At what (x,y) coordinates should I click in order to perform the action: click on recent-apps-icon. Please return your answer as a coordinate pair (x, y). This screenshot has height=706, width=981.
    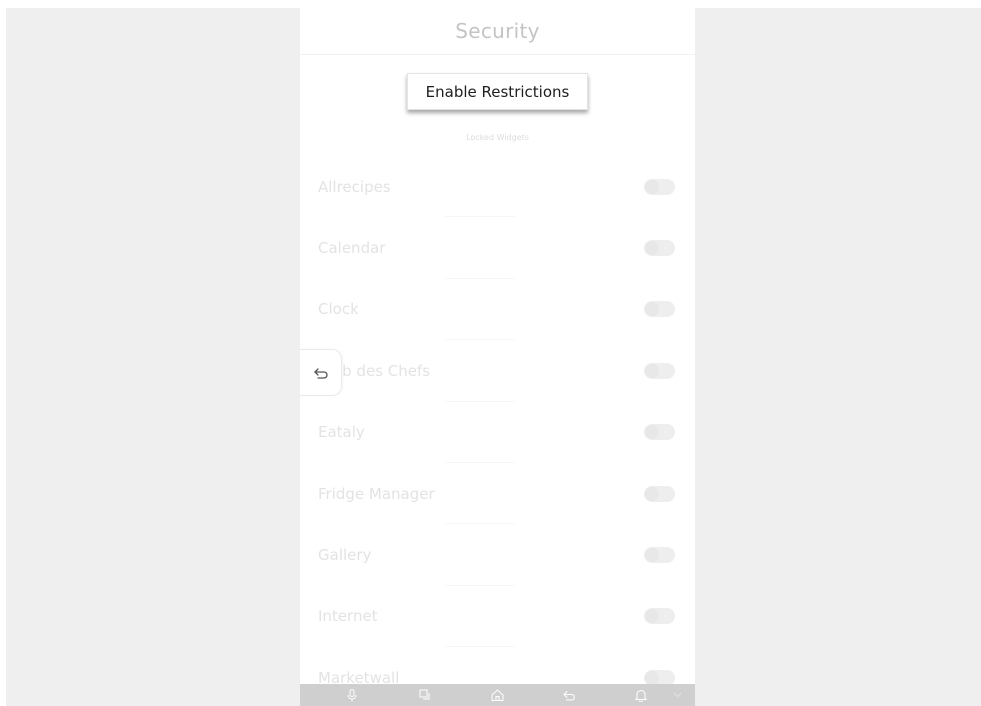
    Looking at the image, I should click on (424, 694).